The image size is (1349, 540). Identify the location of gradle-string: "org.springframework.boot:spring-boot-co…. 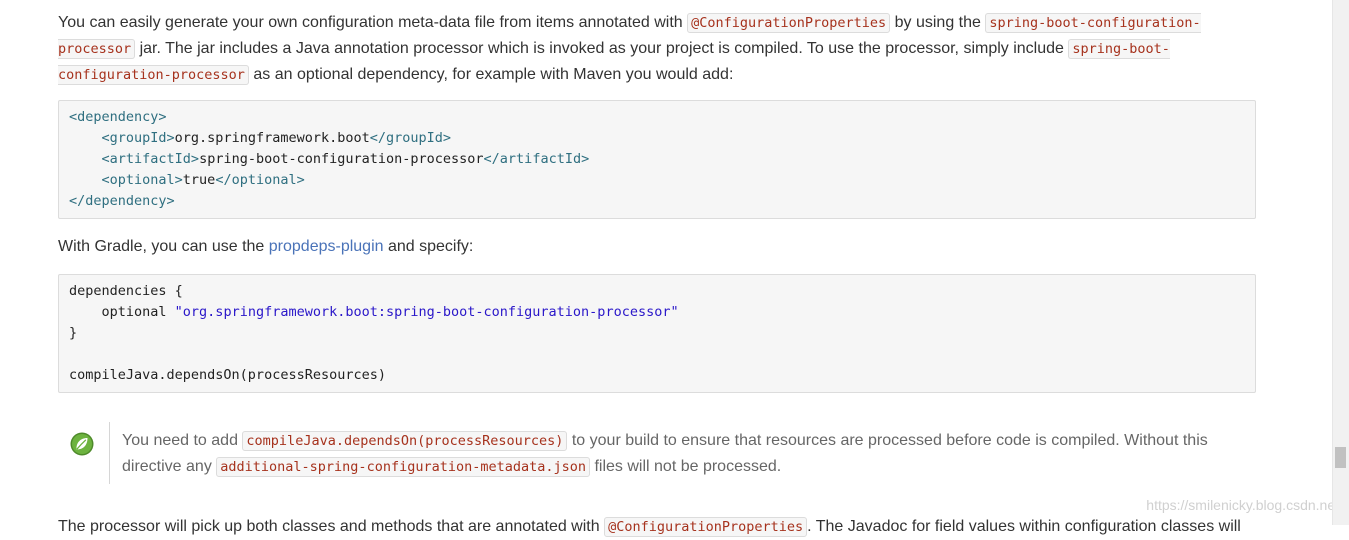
(426, 312).